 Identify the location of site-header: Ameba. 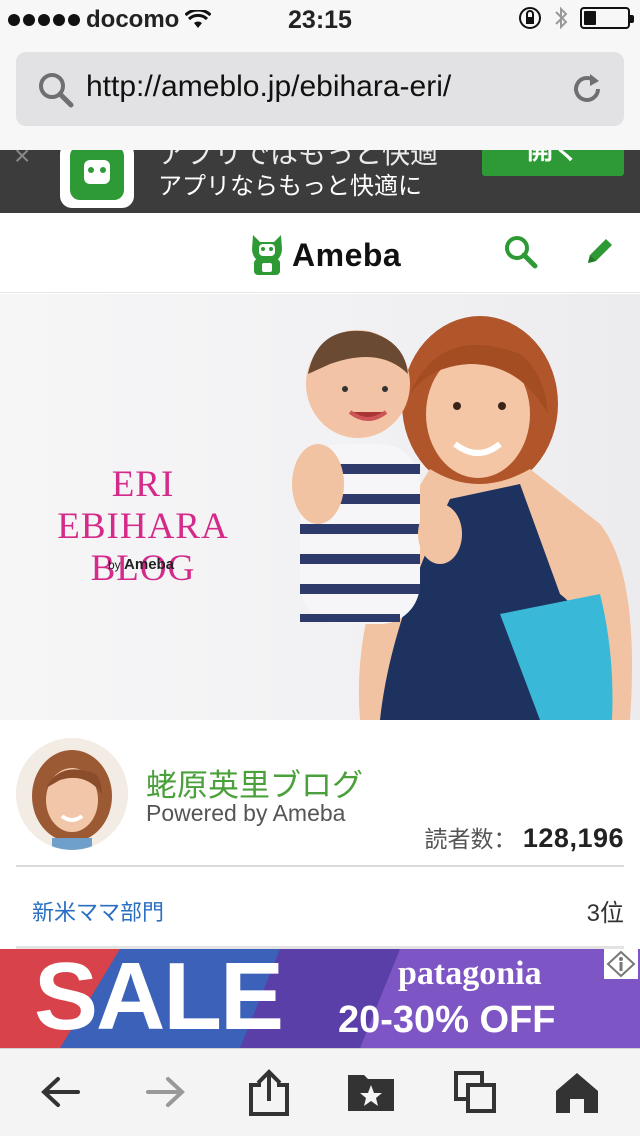
(320, 253).